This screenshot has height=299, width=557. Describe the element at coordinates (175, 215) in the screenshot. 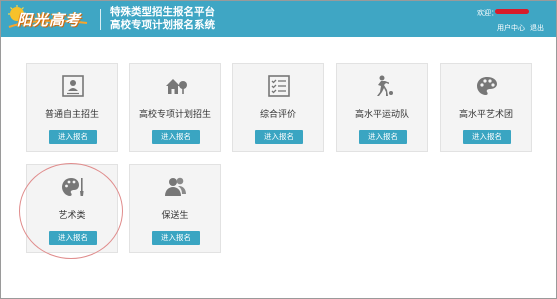

I see `card-label: 保送生` at that location.